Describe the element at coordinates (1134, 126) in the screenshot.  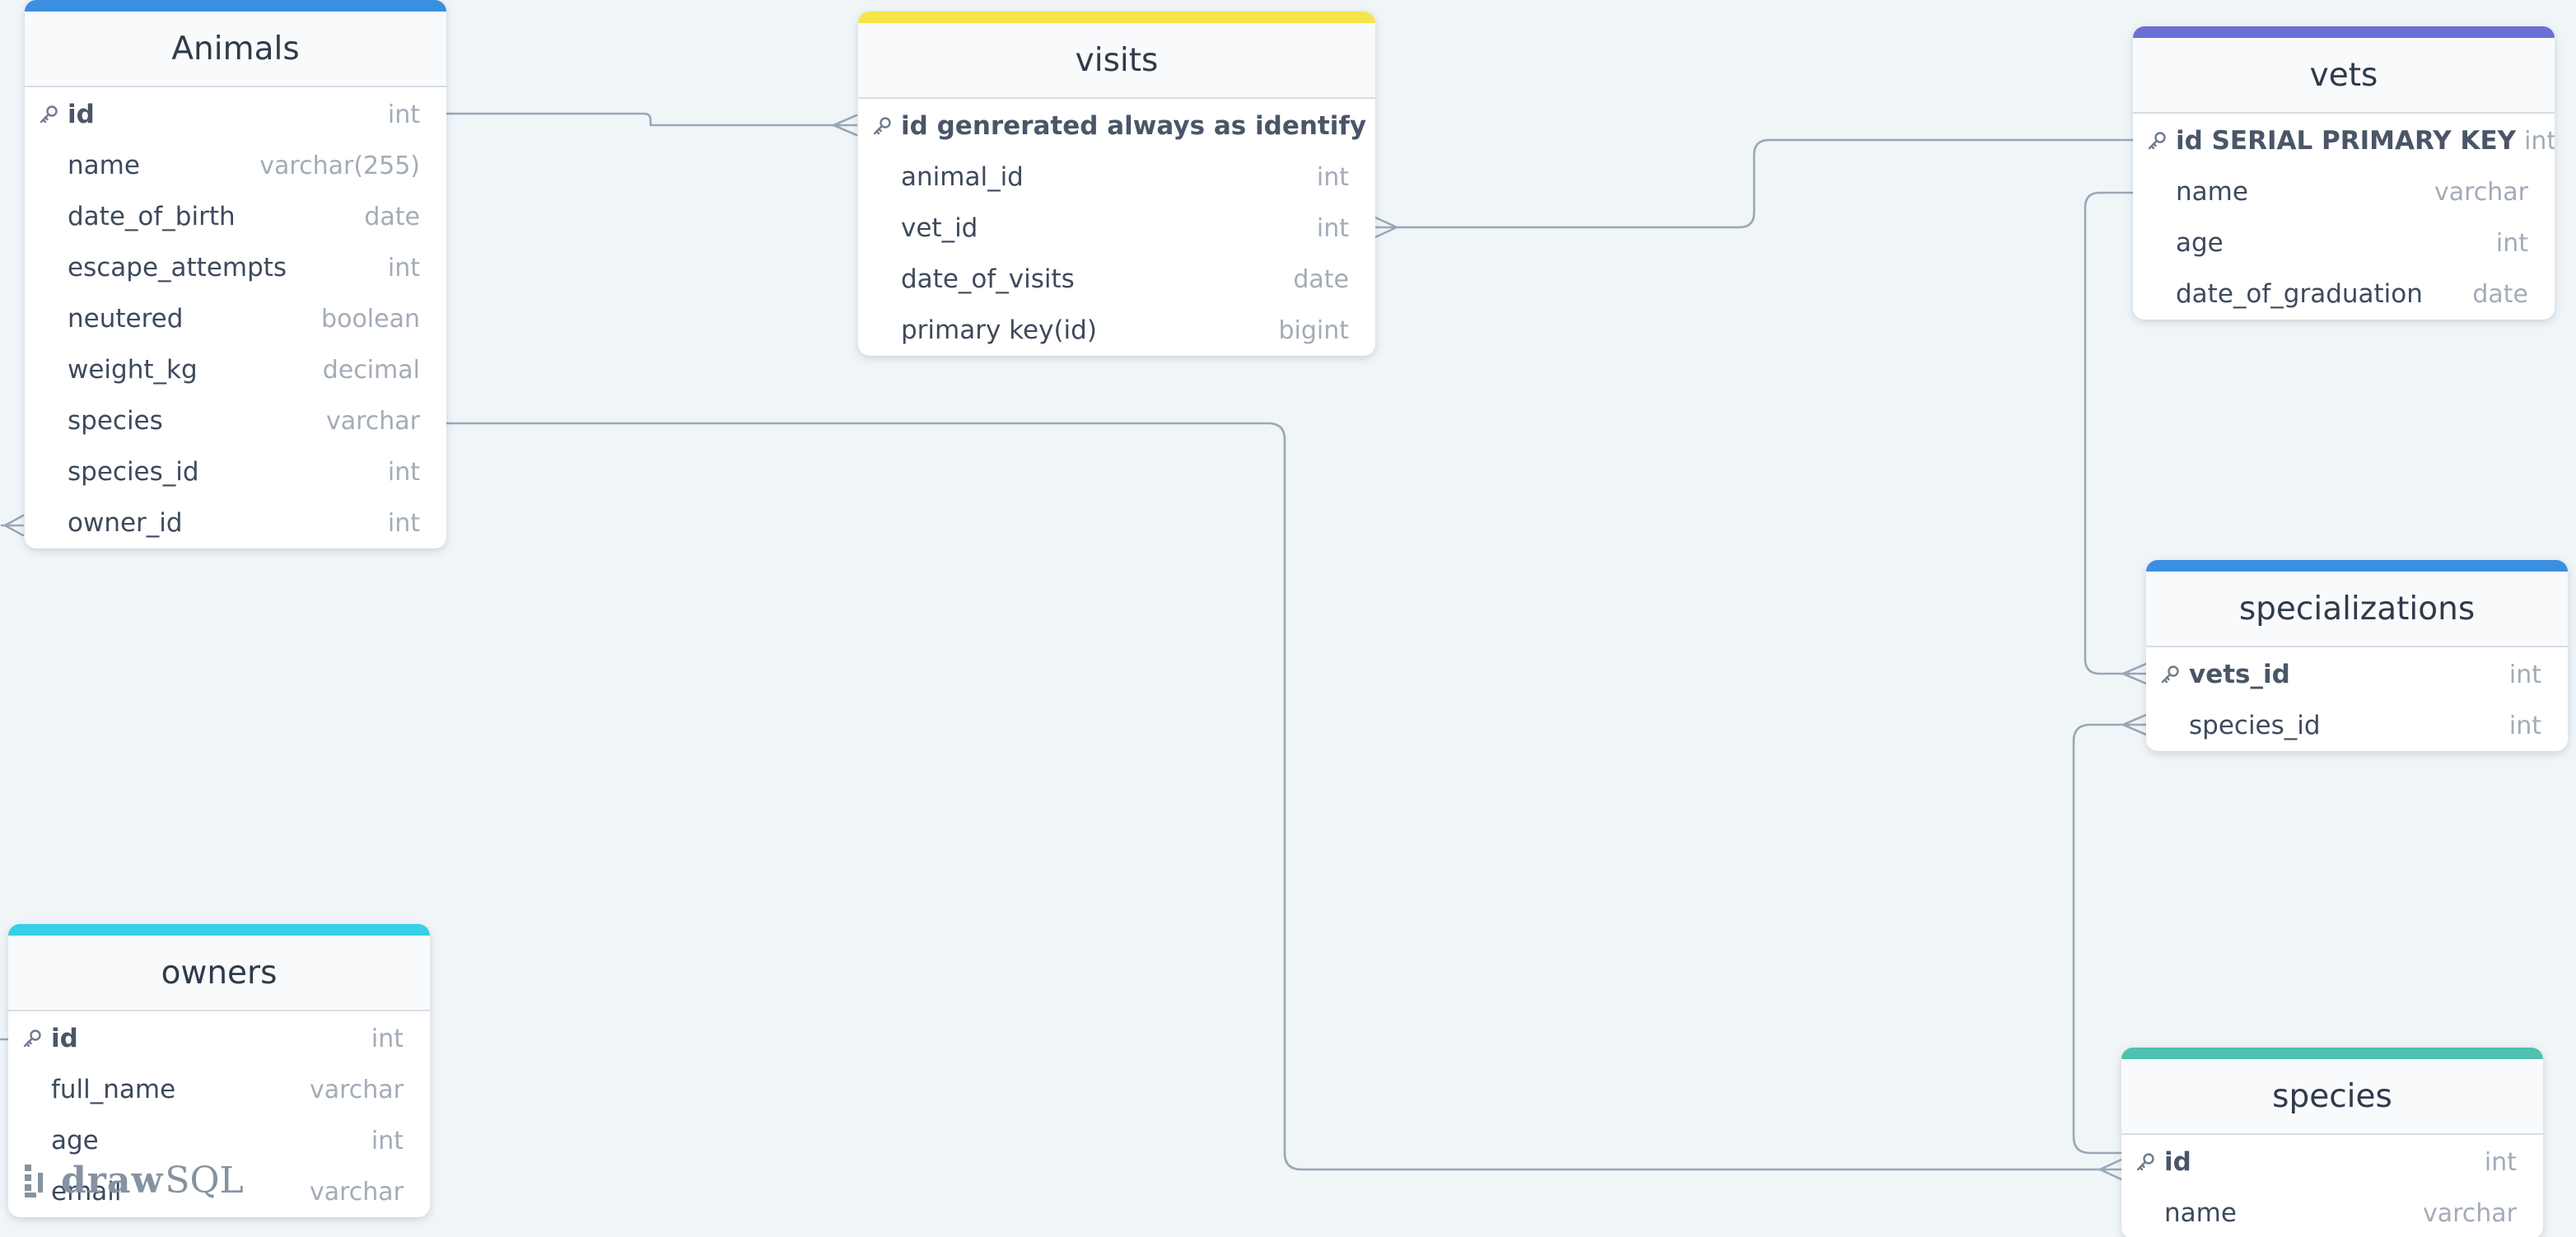
I see `column-name: id genrerated always as identify` at that location.